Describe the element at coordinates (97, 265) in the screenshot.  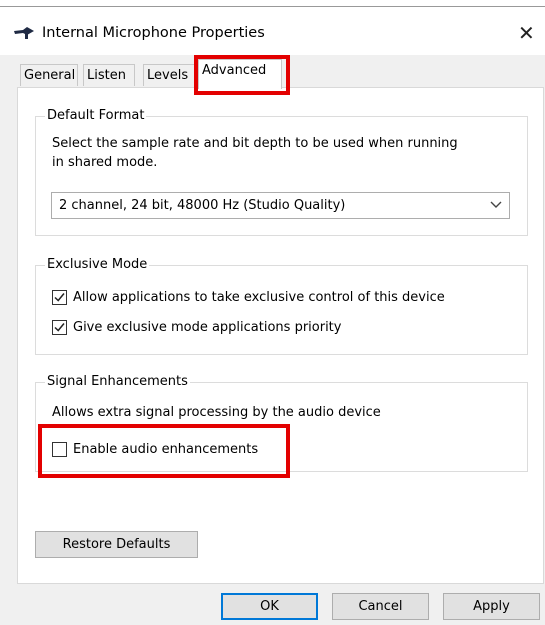
I see `exclusive-mode-legend: Exclusive Mode` at that location.